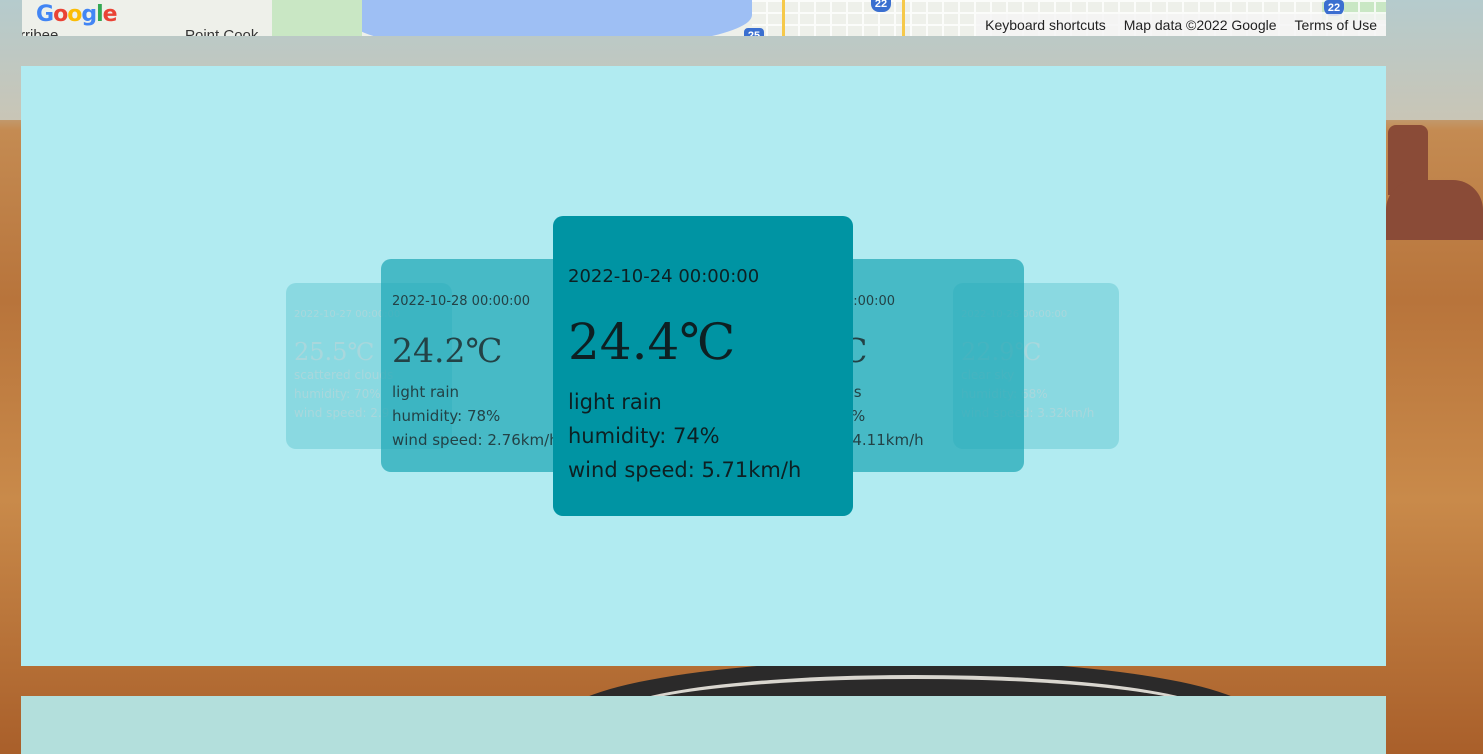  Describe the element at coordinates (652, 342) in the screenshot. I see `card-temperature: 24.4℃` at that location.